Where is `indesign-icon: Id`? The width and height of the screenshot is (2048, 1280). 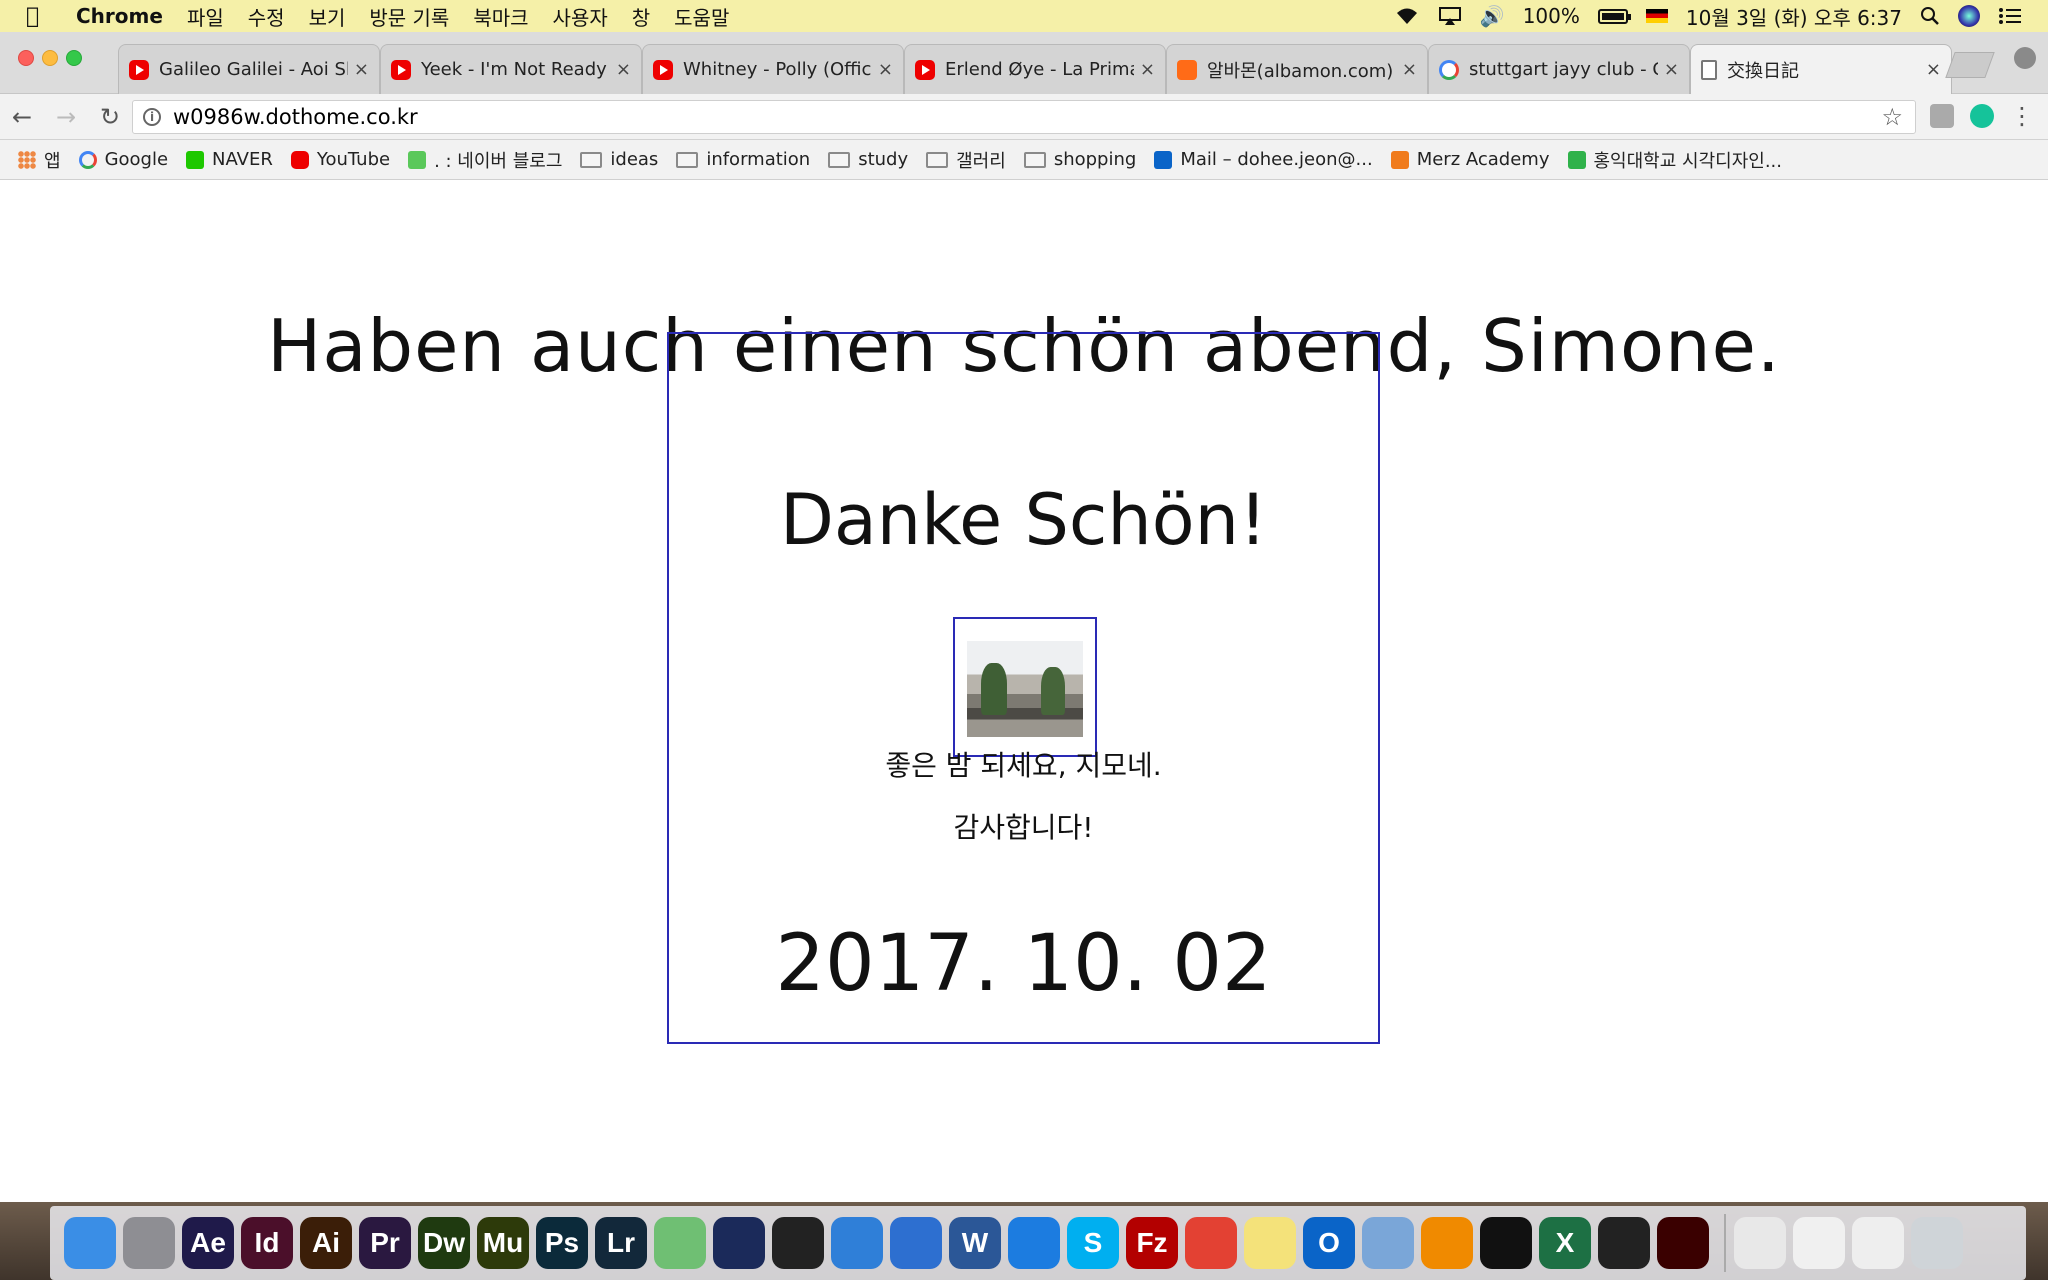
indesign-icon: Id is located at coordinates (267, 1243).